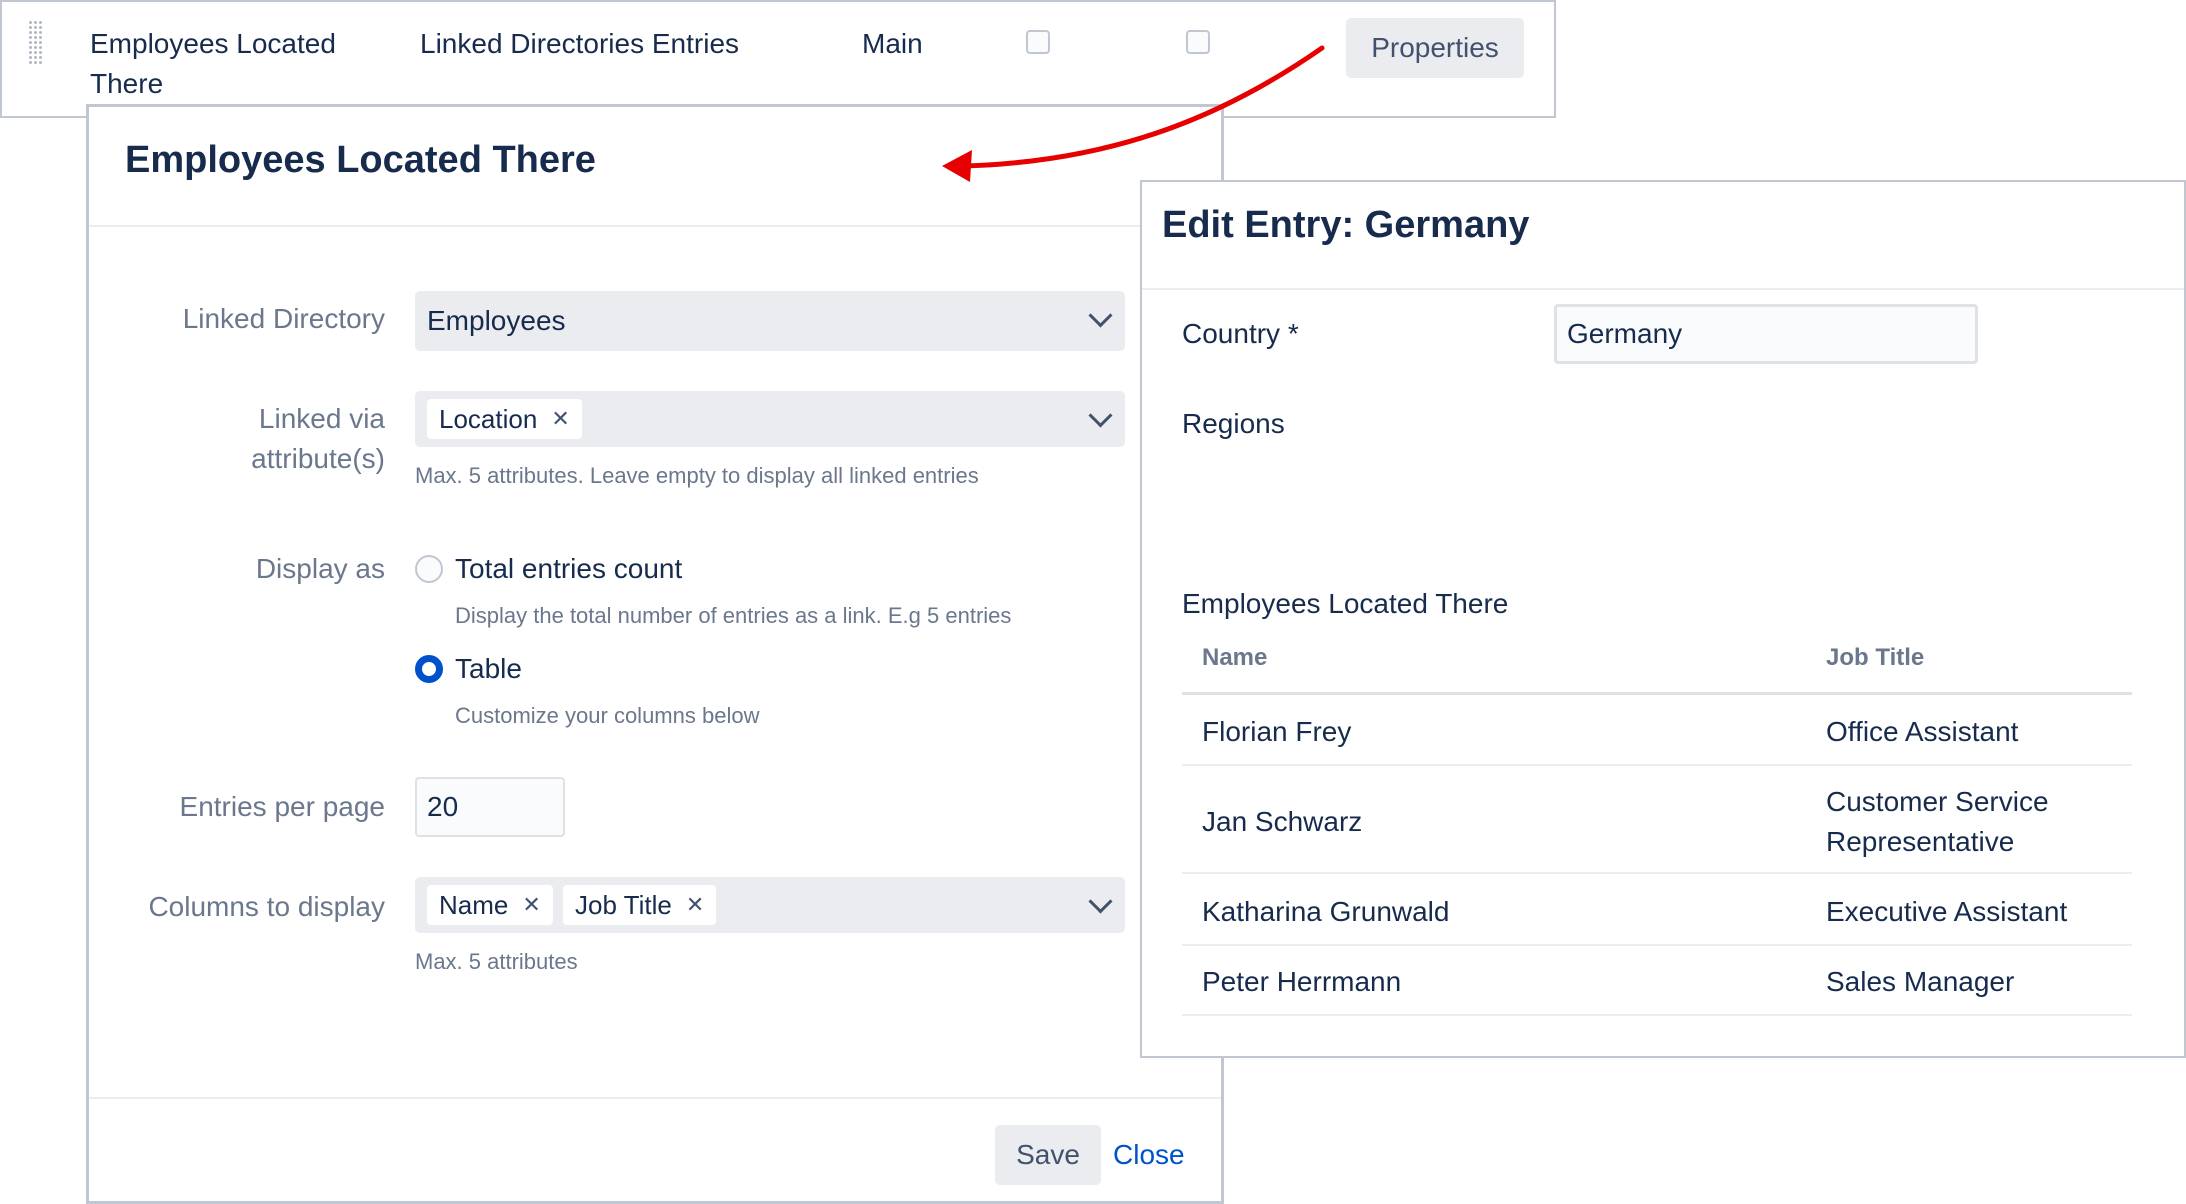 The image size is (2186, 1204). Describe the element at coordinates (283, 318) in the screenshot. I see `linked-directory-label: Linked Directory` at that location.